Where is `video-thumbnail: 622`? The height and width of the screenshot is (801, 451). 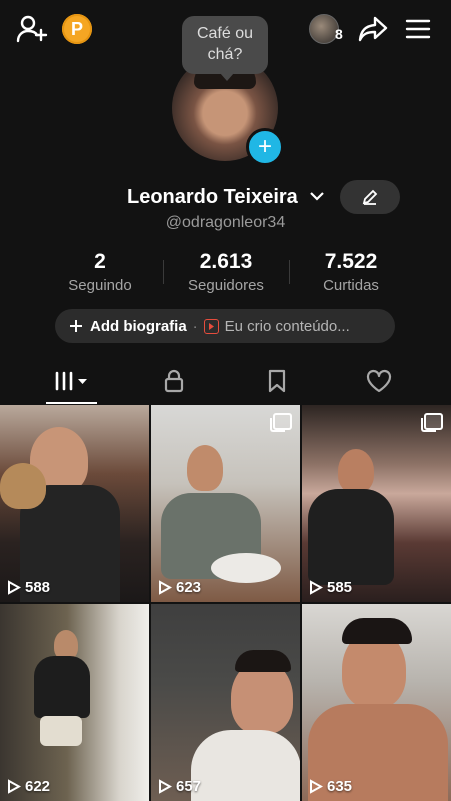
video-thumbnail: 622 is located at coordinates (74, 702).